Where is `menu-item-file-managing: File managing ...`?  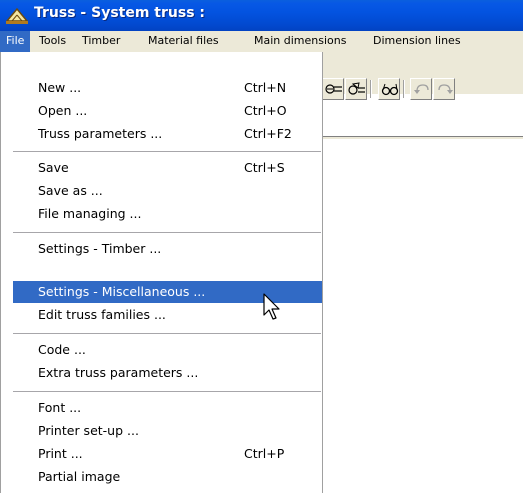 menu-item-file-managing: File managing ... is located at coordinates (161, 214).